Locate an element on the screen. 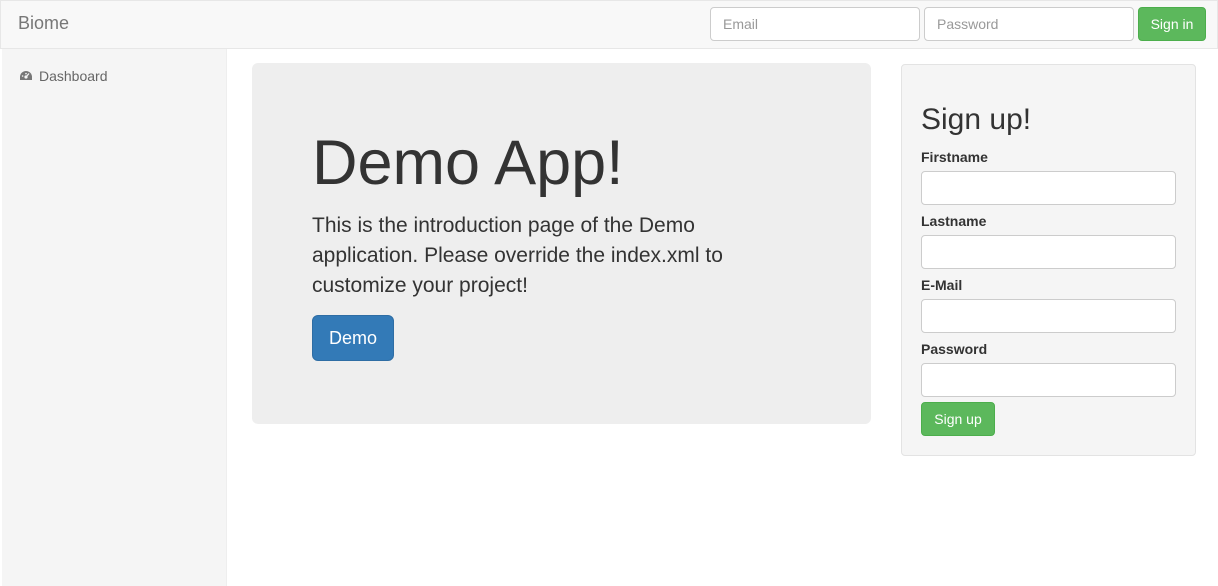  sign-in-button: Sign in is located at coordinates (1172, 24).